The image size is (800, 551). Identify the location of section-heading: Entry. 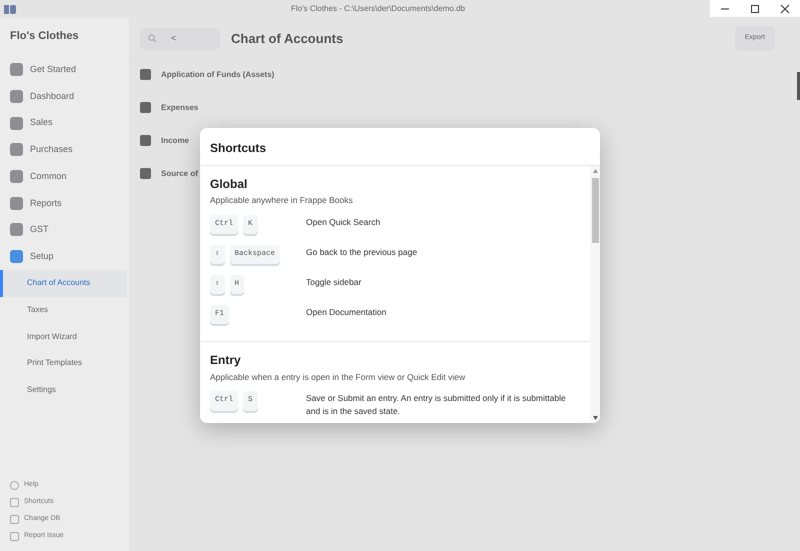
(226, 360).